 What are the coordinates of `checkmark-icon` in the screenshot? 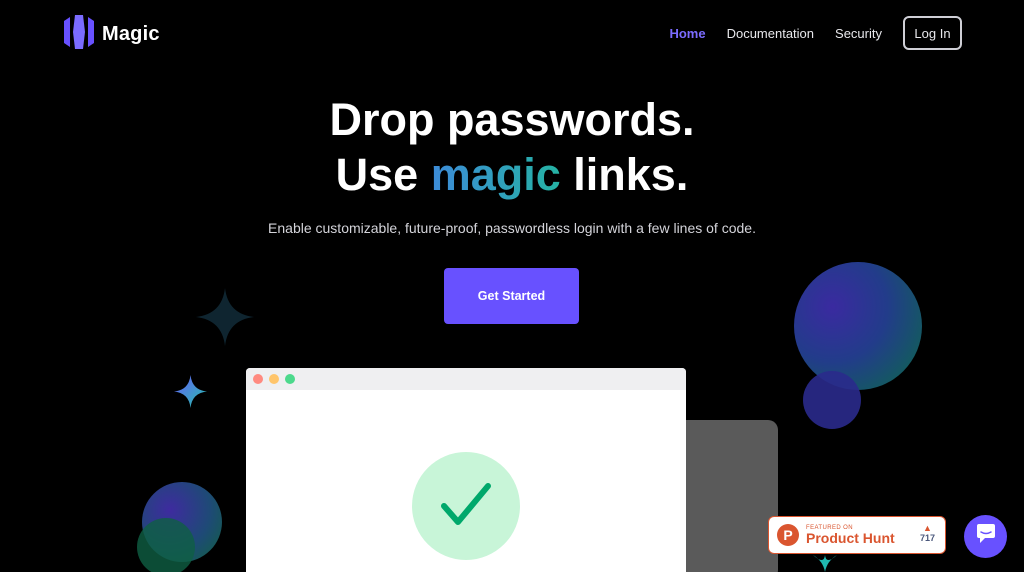 It's located at (466, 506).